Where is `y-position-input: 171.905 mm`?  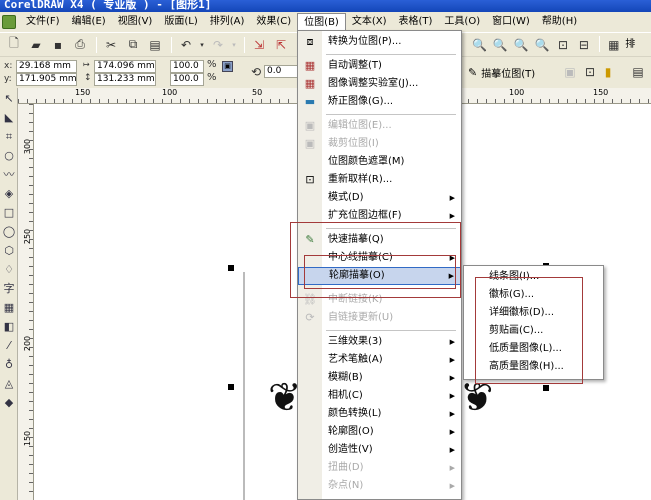
y-position-input: 171.905 mm is located at coordinates (46, 79).